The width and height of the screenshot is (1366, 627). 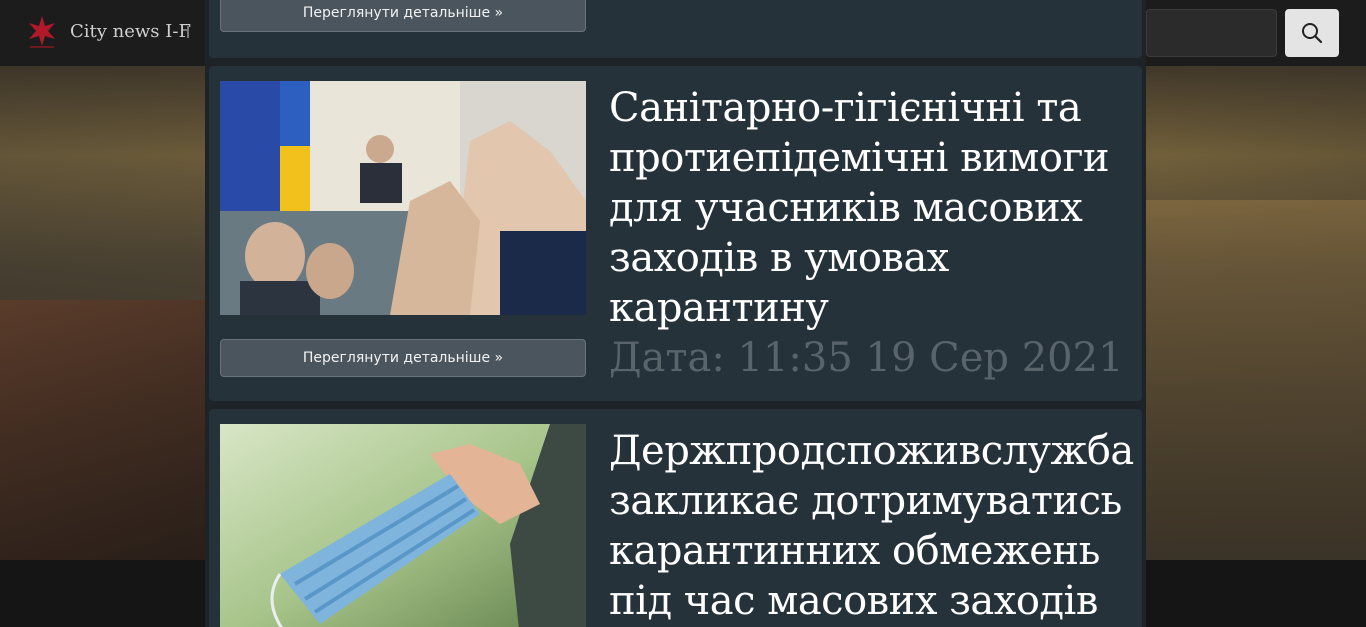 What do you see at coordinates (866, 358) in the screenshot?
I see `article-date: Дата: 11:35 19 Сер 2021` at bounding box center [866, 358].